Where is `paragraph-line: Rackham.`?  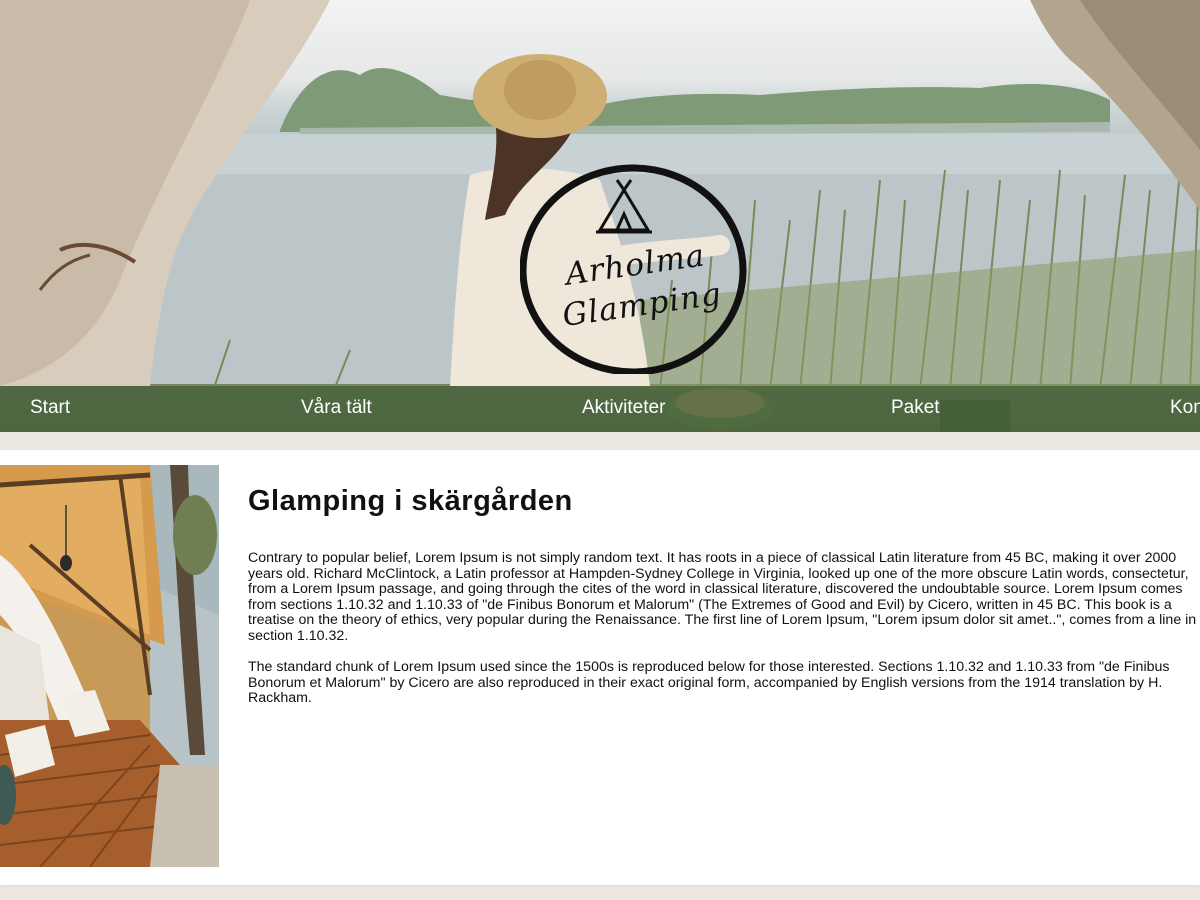 paragraph-line: Rackham. is located at coordinates (280, 698).